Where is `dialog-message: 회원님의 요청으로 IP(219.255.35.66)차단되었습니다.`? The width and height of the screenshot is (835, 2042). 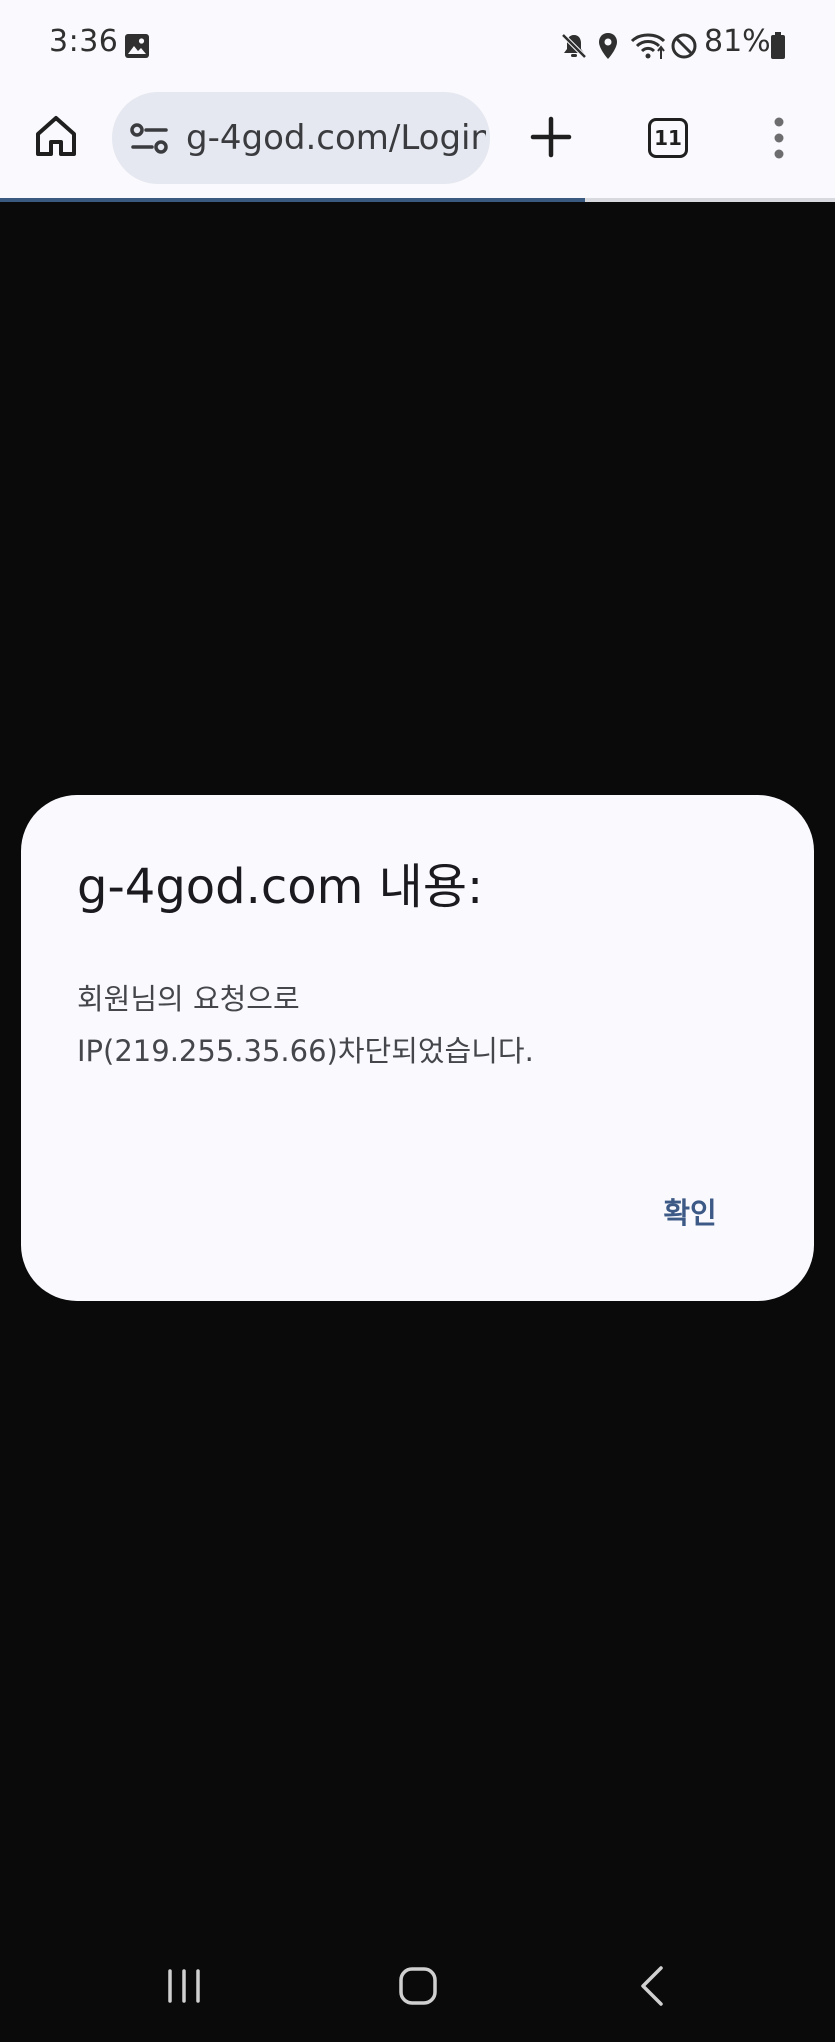
dialog-message: 회원님의 요청으로 IP(219.255.35.66)차단되었습니다. is located at coordinates (417, 1025).